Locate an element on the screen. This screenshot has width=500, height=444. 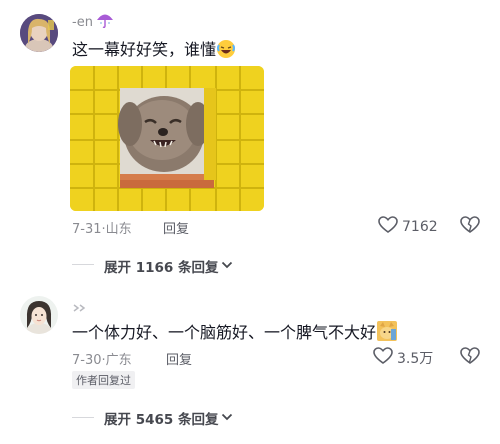
comment-image is located at coordinates (167, 138).